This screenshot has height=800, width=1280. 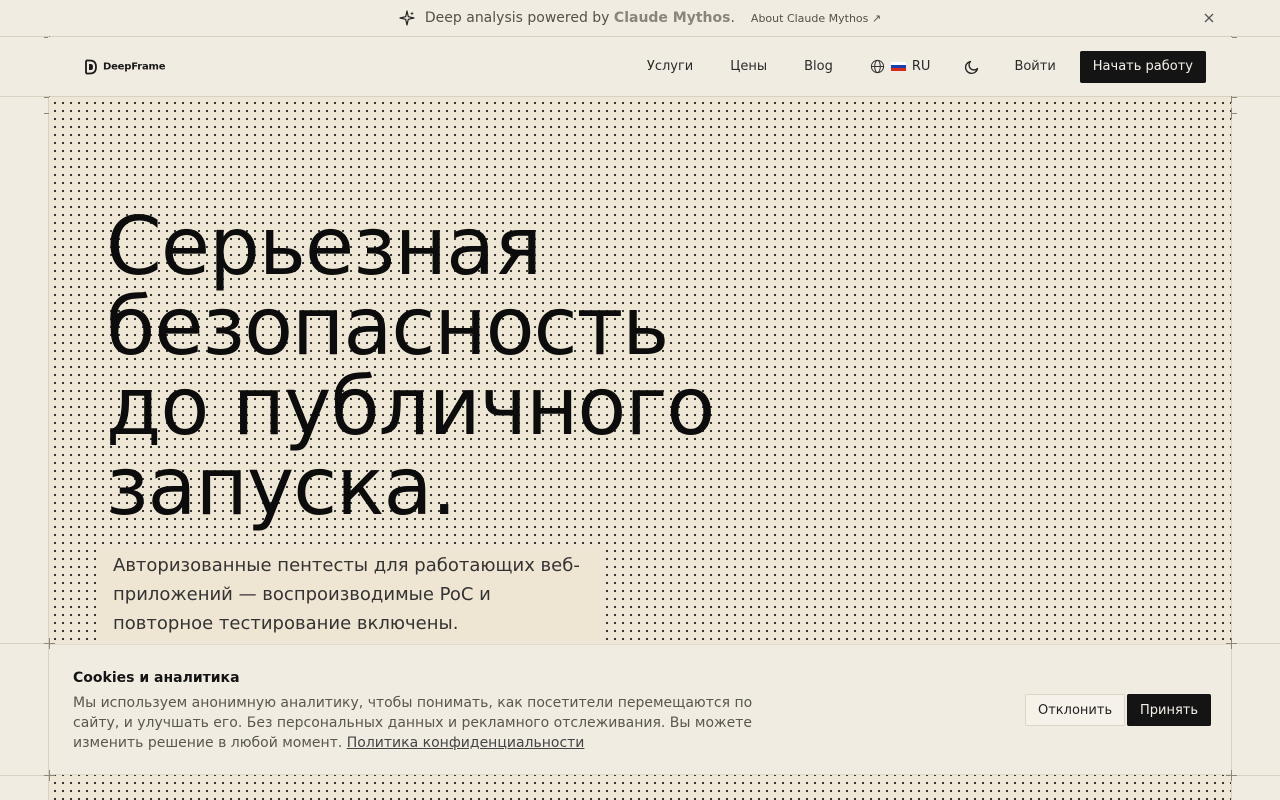 What do you see at coordinates (816, 18) in the screenshot?
I see `about-claude-mythos-link: About Claude Mythos ↗` at bounding box center [816, 18].